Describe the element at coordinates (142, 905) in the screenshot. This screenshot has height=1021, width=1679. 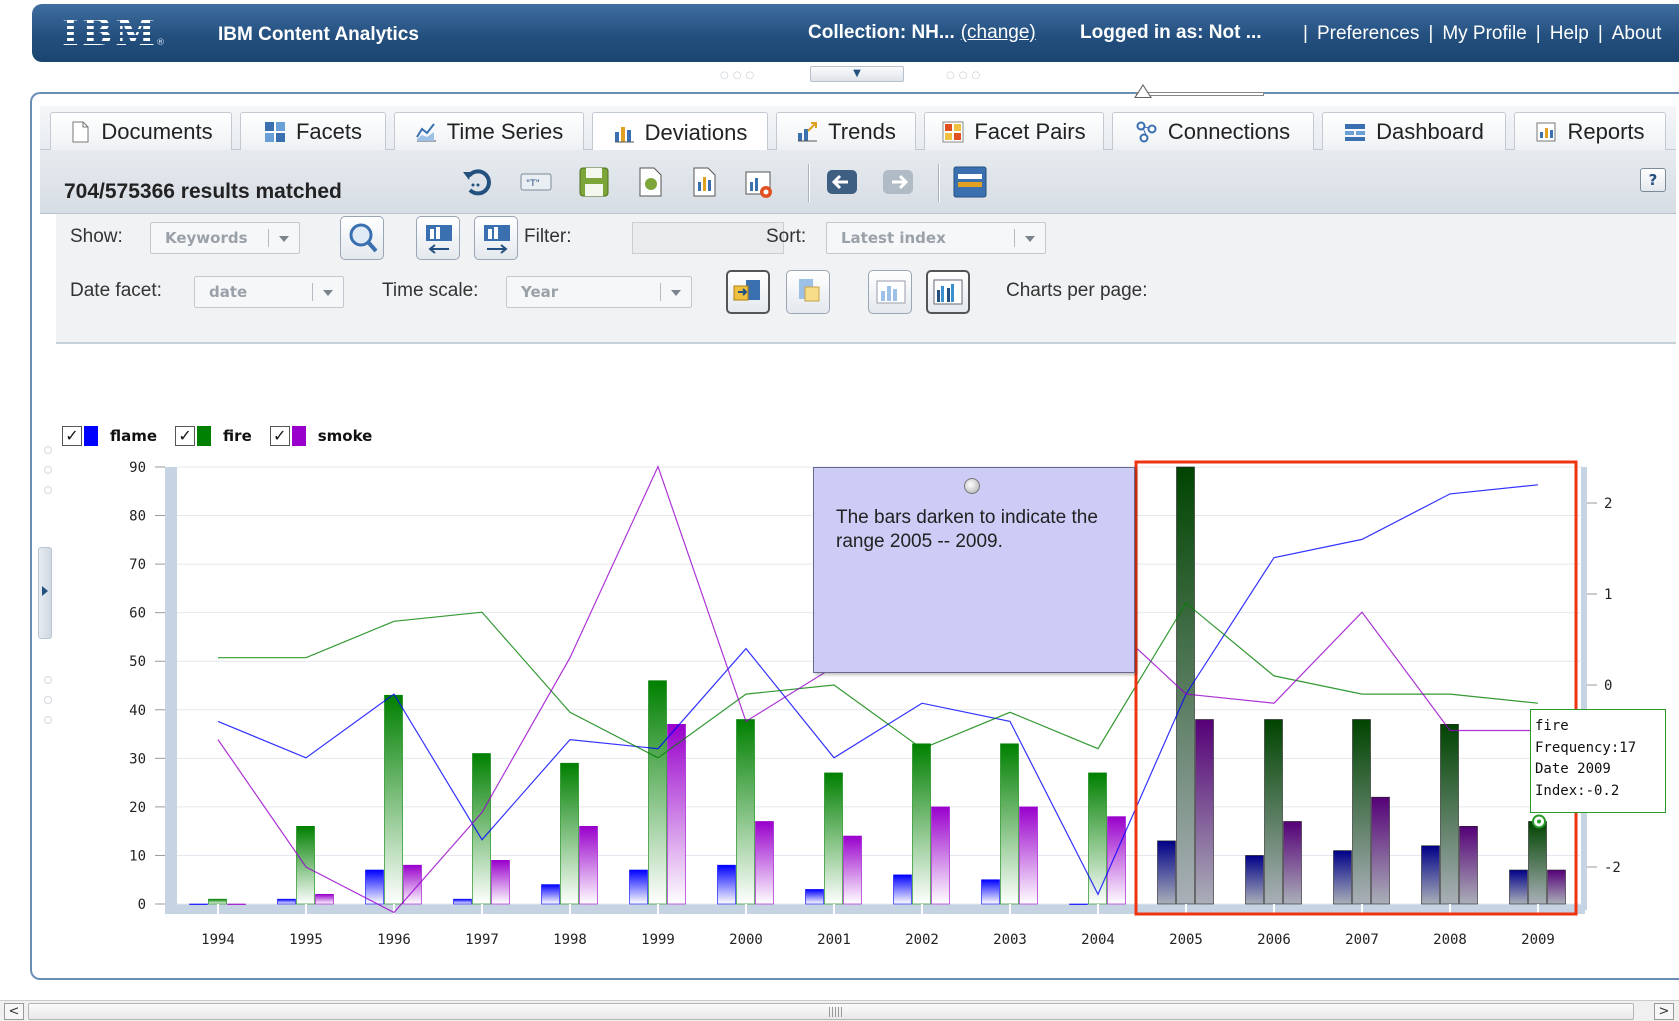
I see `y-tick-label: 0` at that location.